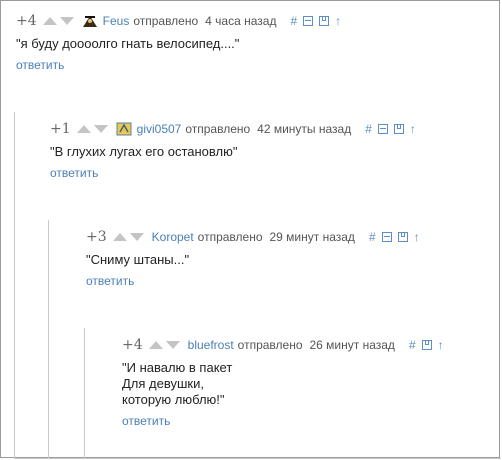  What do you see at coordinates (124, 129) in the screenshot?
I see `badge-avatar-icon` at bounding box center [124, 129].